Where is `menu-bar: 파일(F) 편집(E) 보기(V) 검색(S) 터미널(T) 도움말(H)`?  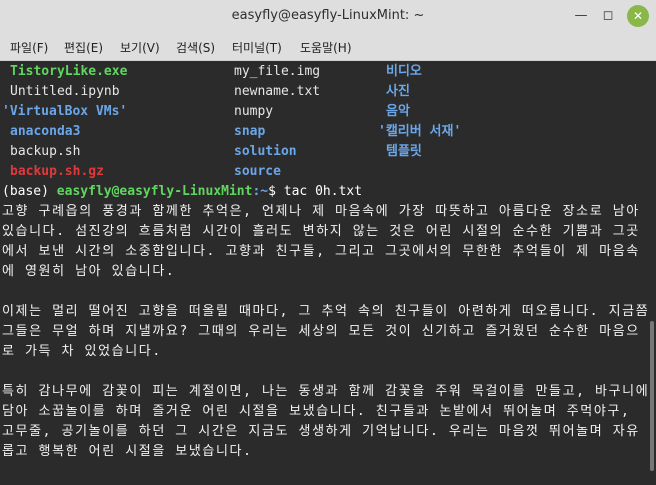 menu-bar: 파일(F) 편집(E) 보기(V) 검색(S) 터미널(T) 도움말(H) is located at coordinates (328, 46).